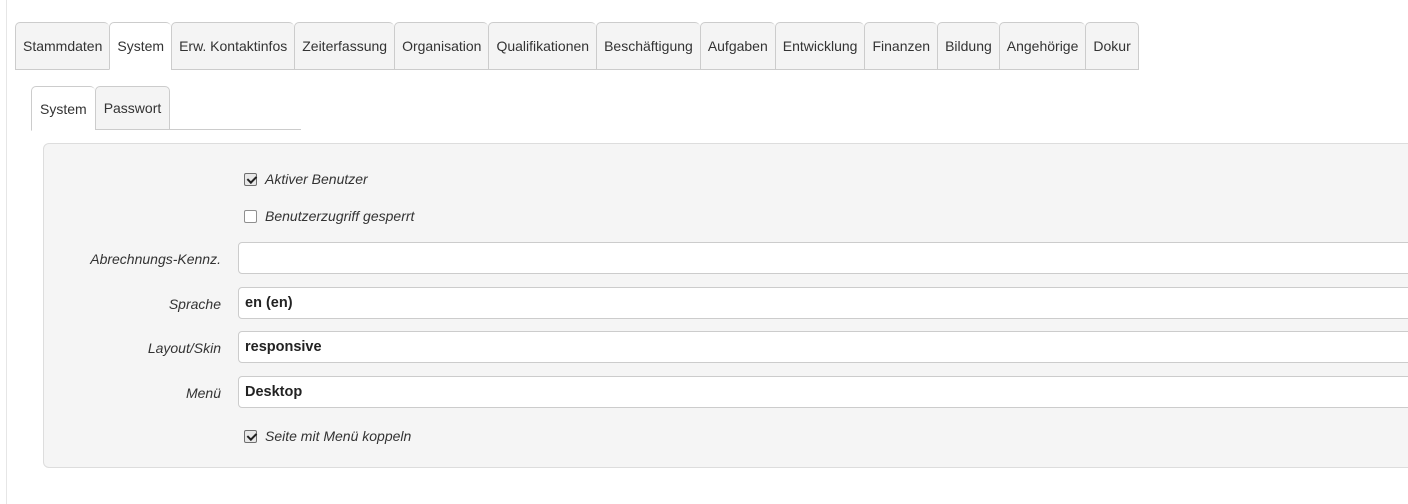 The width and height of the screenshot is (1408, 504). What do you see at coordinates (823, 303) in the screenshot?
I see `language-select: en (en)` at bounding box center [823, 303].